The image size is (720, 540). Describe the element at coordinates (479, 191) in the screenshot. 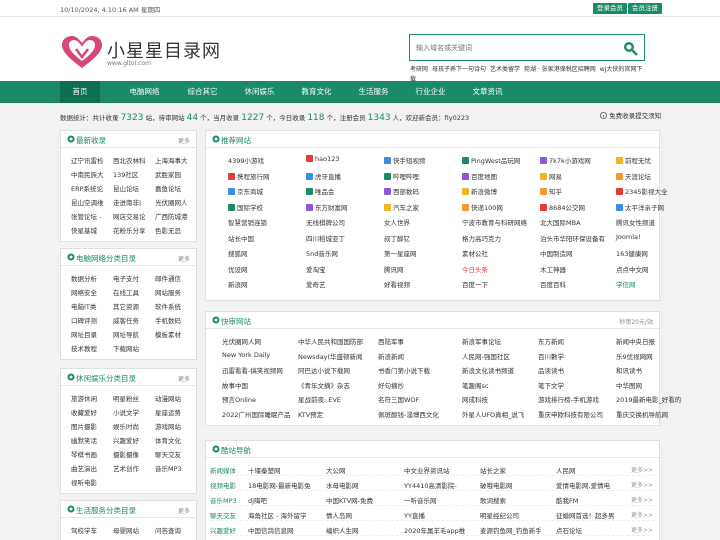

I see `recommend-link: 新浪微博` at that location.